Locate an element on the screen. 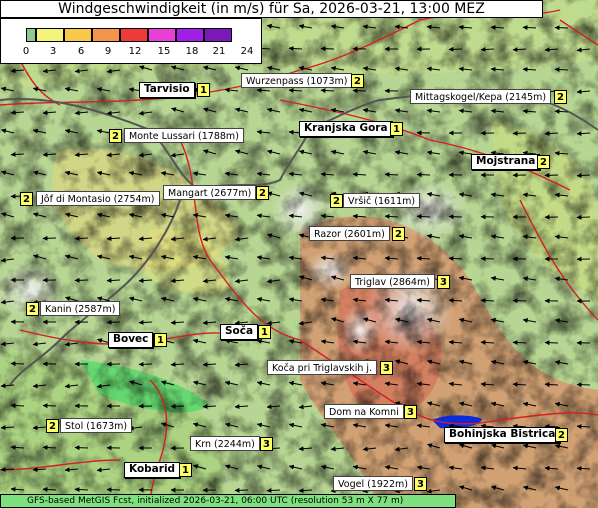 The height and width of the screenshot is (508, 598). station-label-kranjska-gora: Kranjska Gora is located at coordinates (346, 129).